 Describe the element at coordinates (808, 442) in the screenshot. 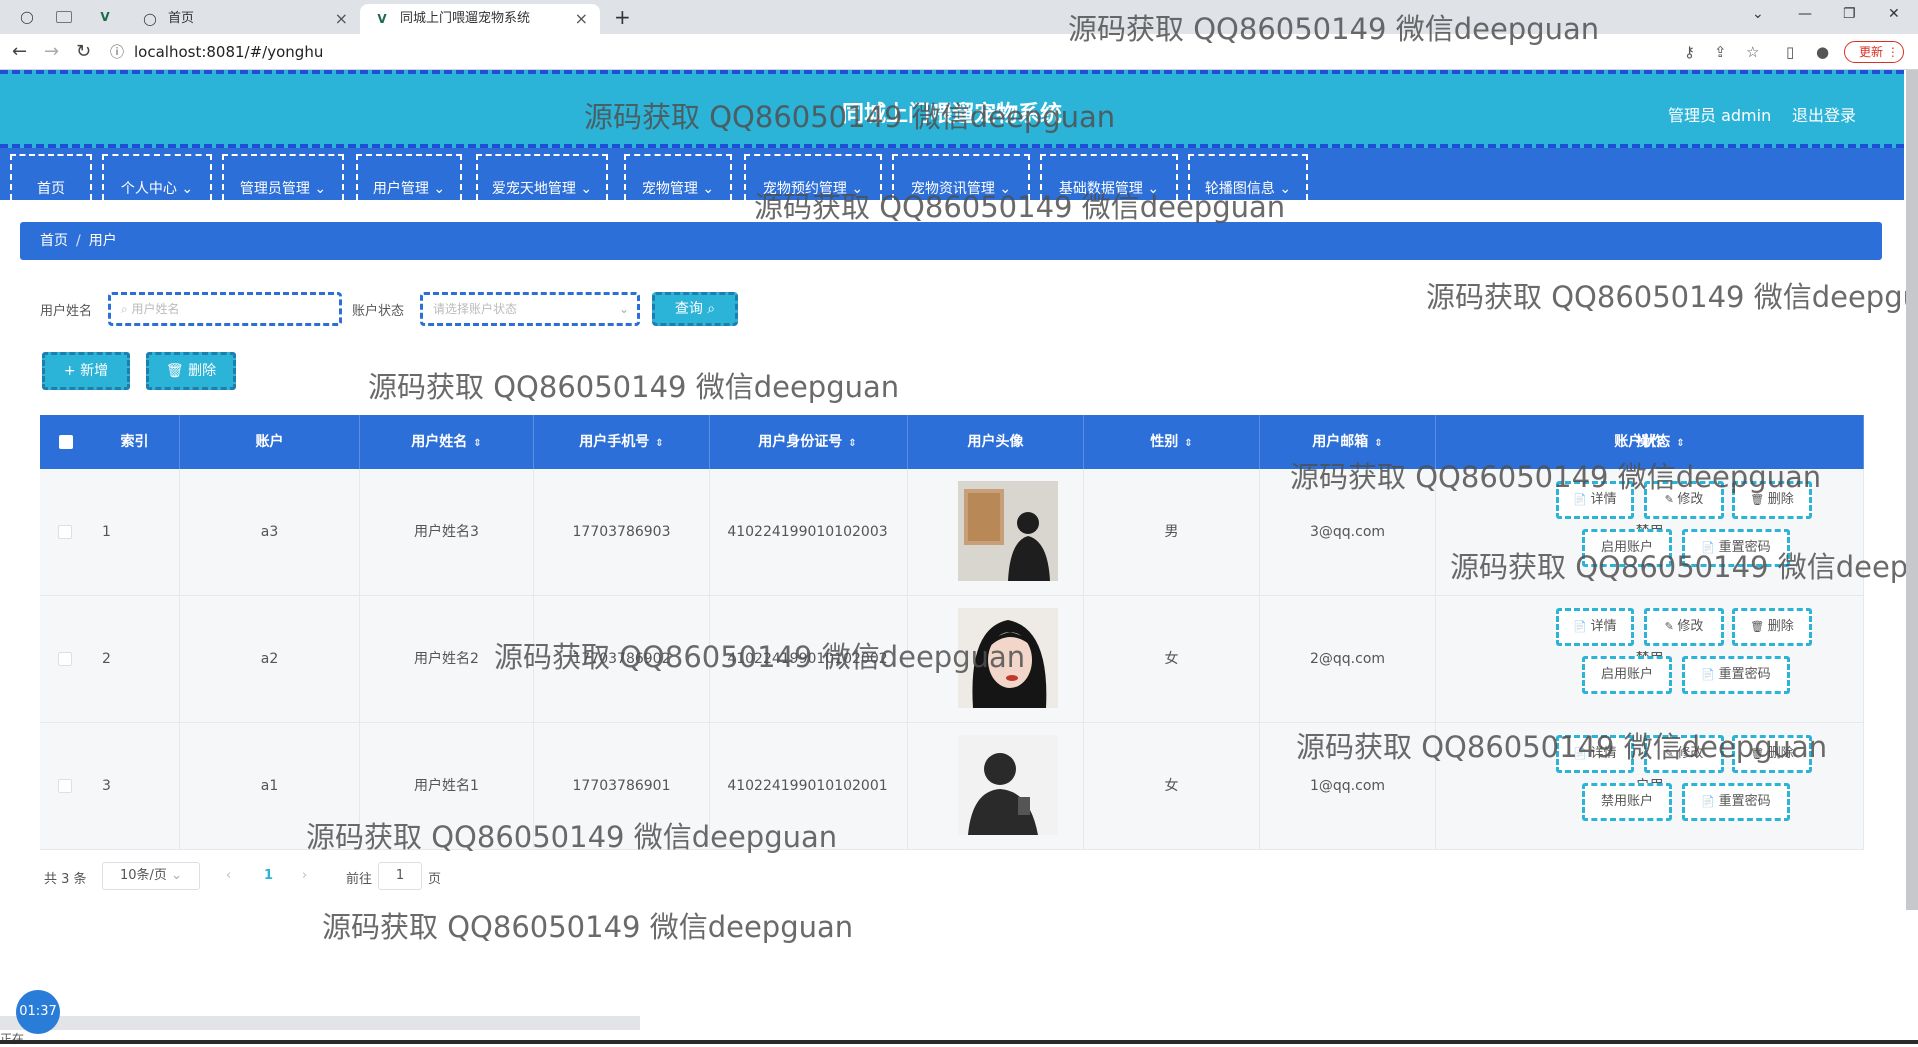

I see `column-header: 用户身份证号 ⇕` at that location.